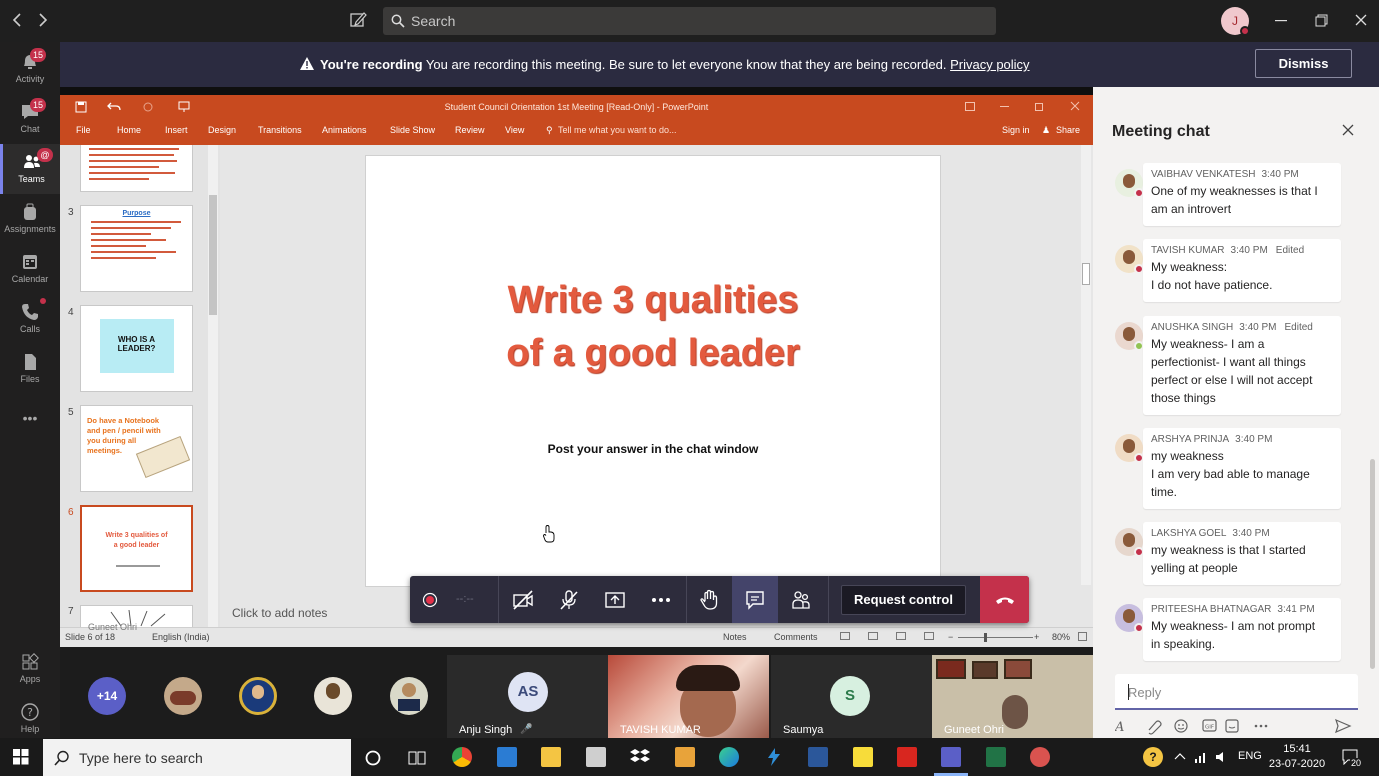  What do you see at coordinates (17, 20) in the screenshot?
I see `back-icon` at bounding box center [17, 20].